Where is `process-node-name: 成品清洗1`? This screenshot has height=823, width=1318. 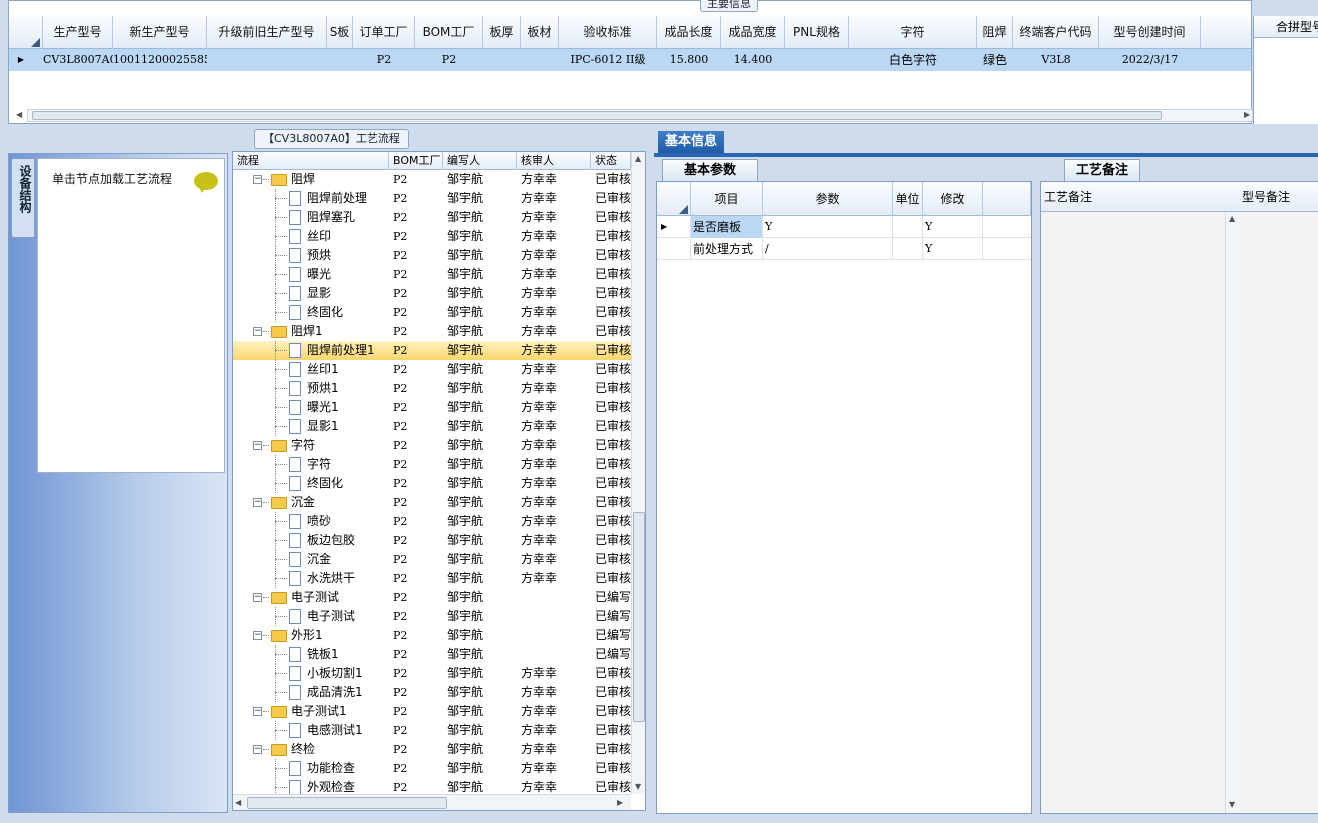 process-node-name: 成品清洗1 is located at coordinates (348, 692).